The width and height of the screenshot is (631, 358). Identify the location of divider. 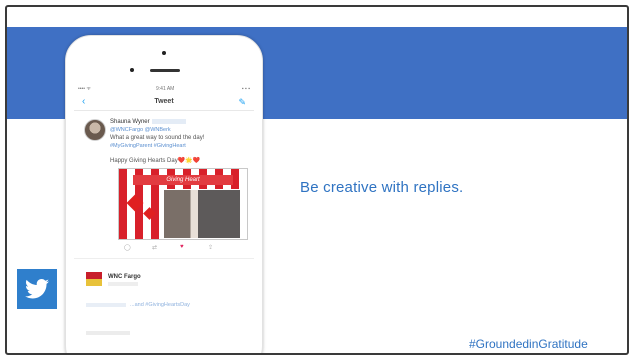
(164, 258).